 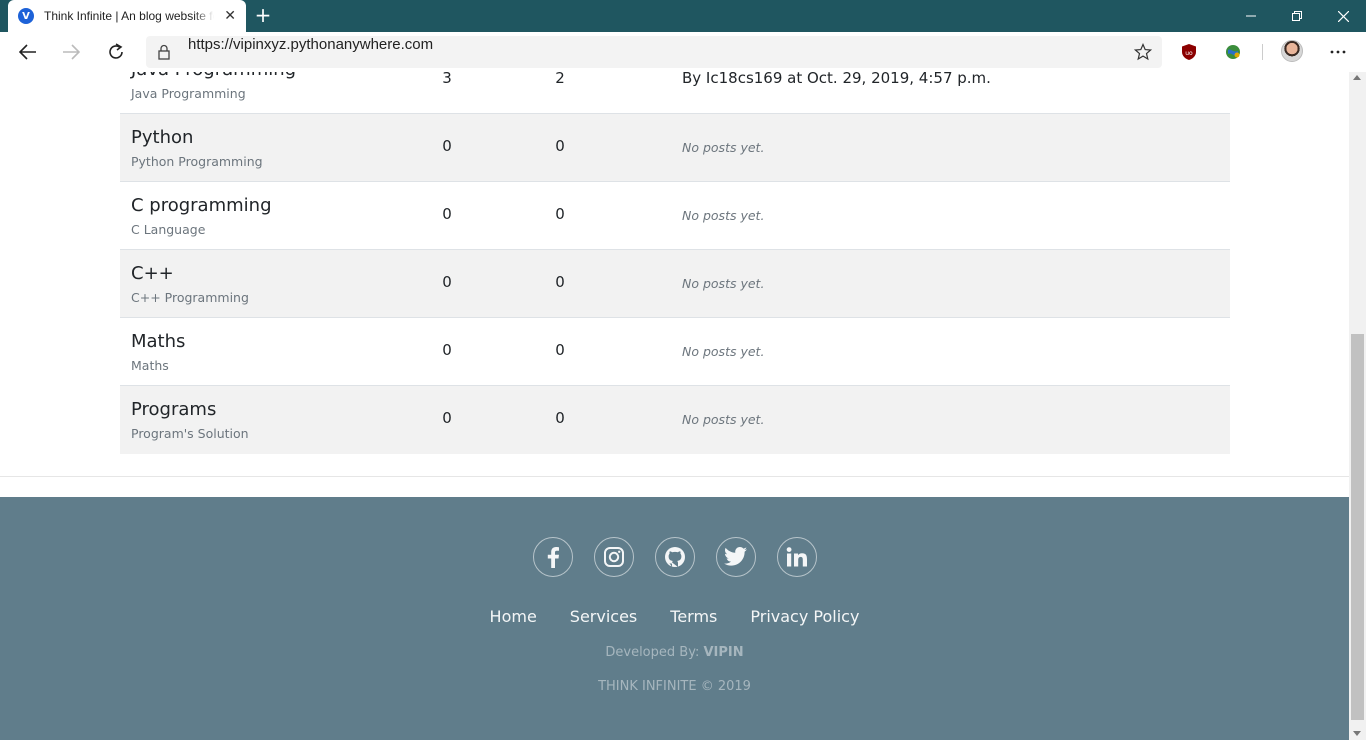 What do you see at coordinates (1251, 16) in the screenshot?
I see `minimize-icon` at bounding box center [1251, 16].